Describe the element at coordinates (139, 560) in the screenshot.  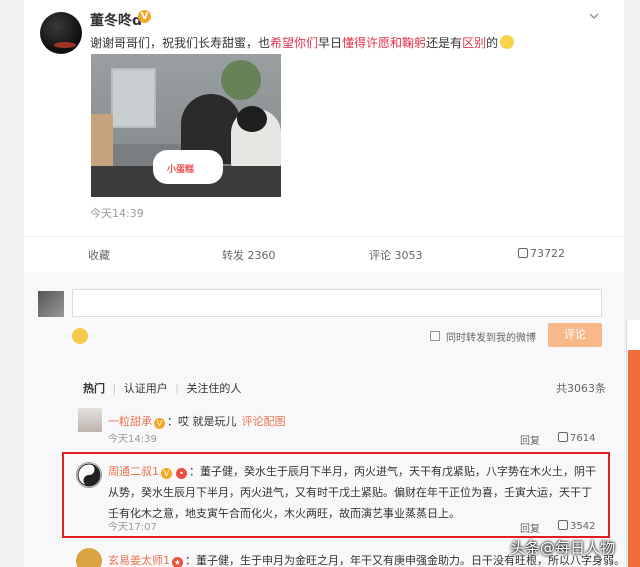
I see `commenter-name: 玄易姜太师1` at that location.